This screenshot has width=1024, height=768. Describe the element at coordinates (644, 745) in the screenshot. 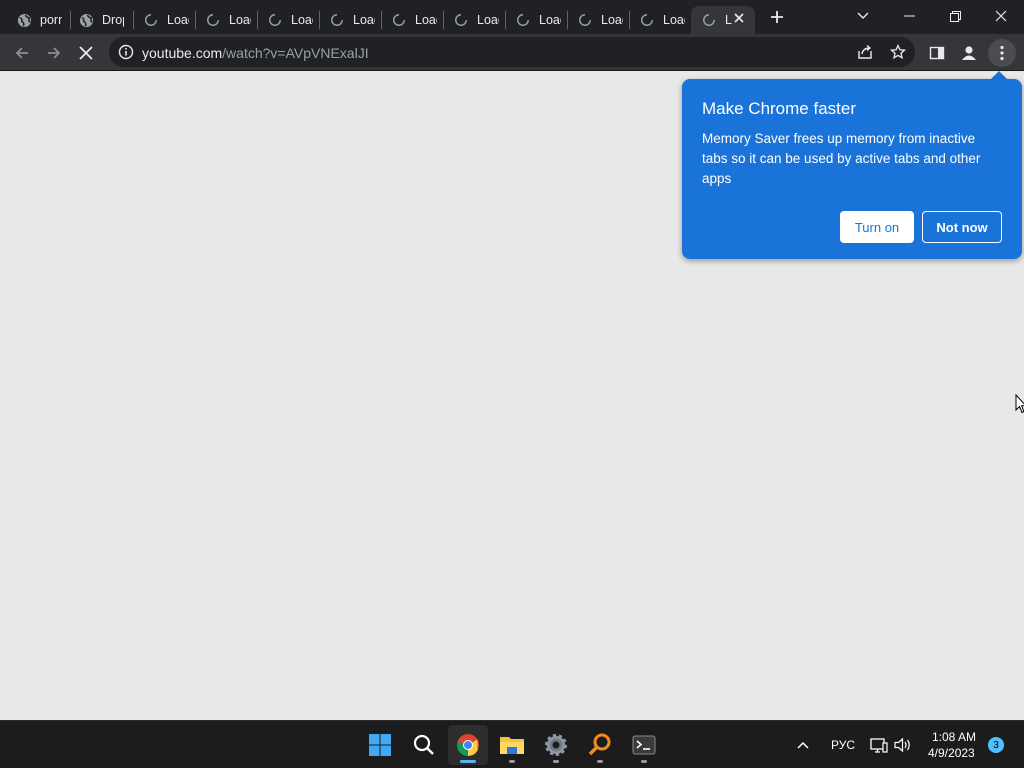

I see `terminal-icon` at that location.